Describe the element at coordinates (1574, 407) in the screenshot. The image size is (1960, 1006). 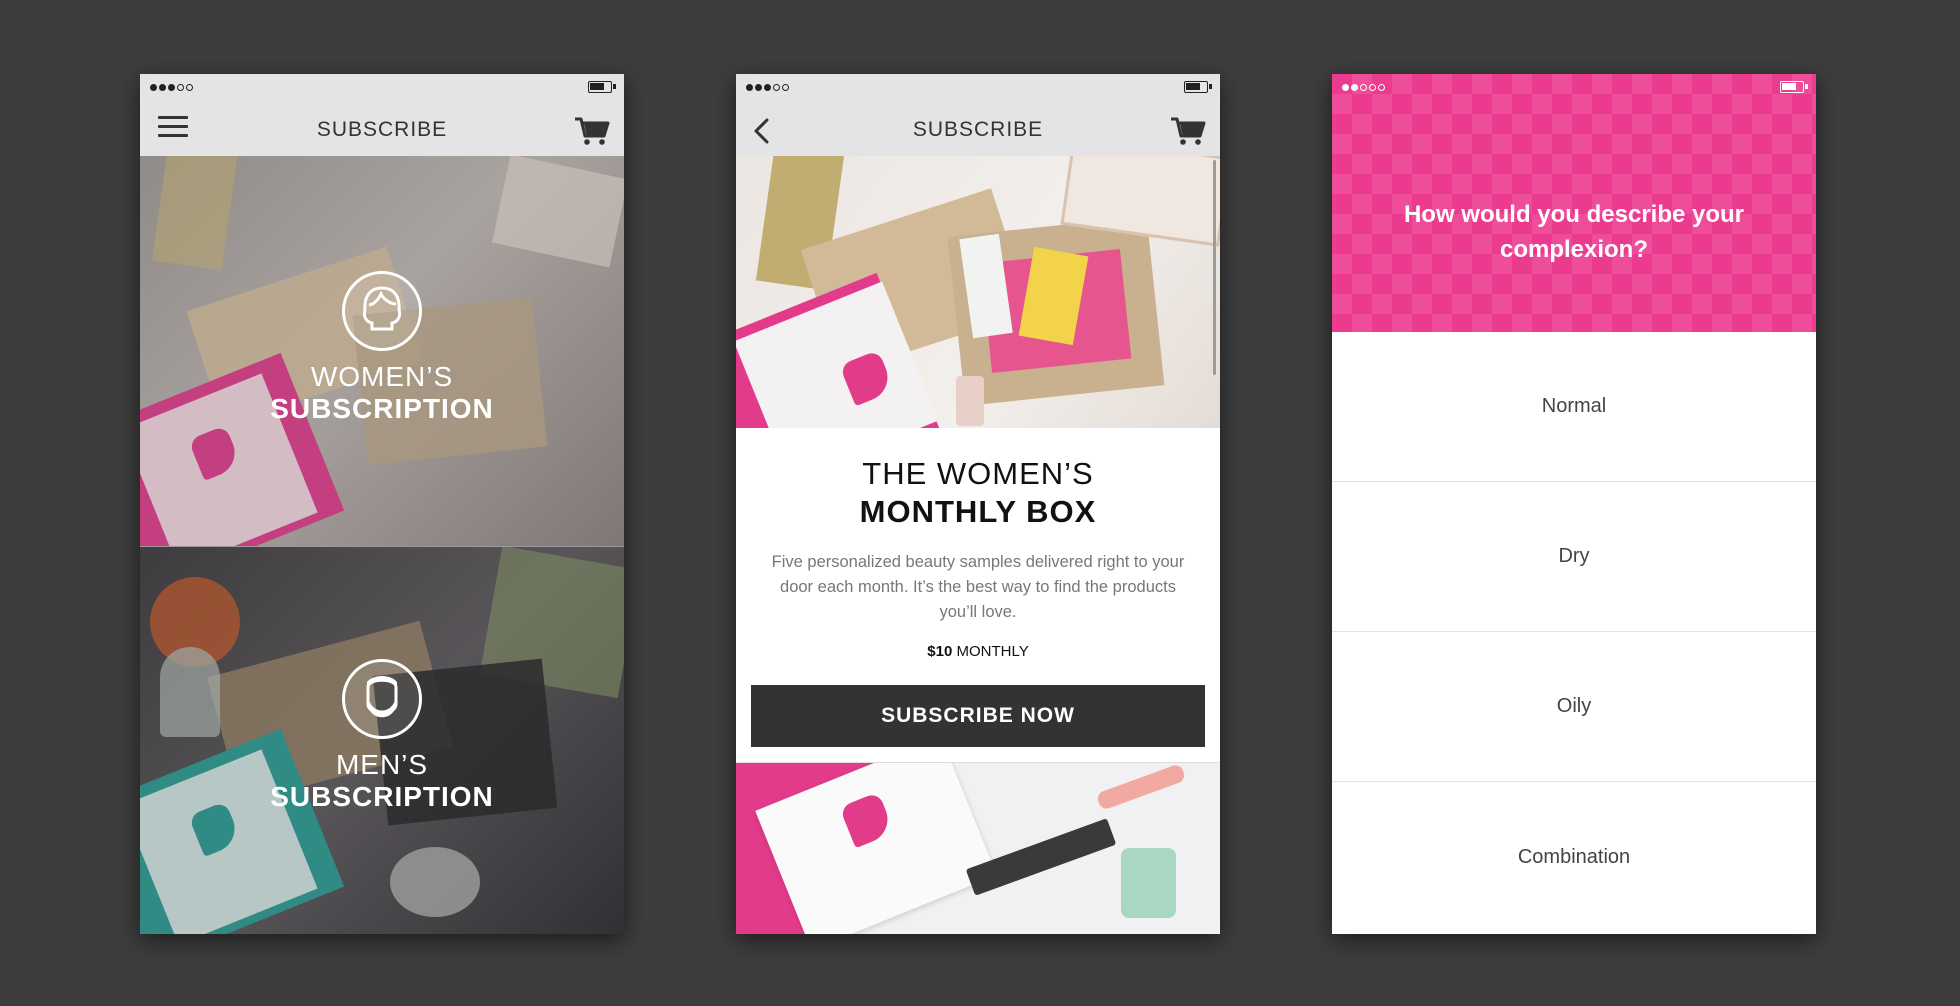
I see `option-normal: Normal` at that location.